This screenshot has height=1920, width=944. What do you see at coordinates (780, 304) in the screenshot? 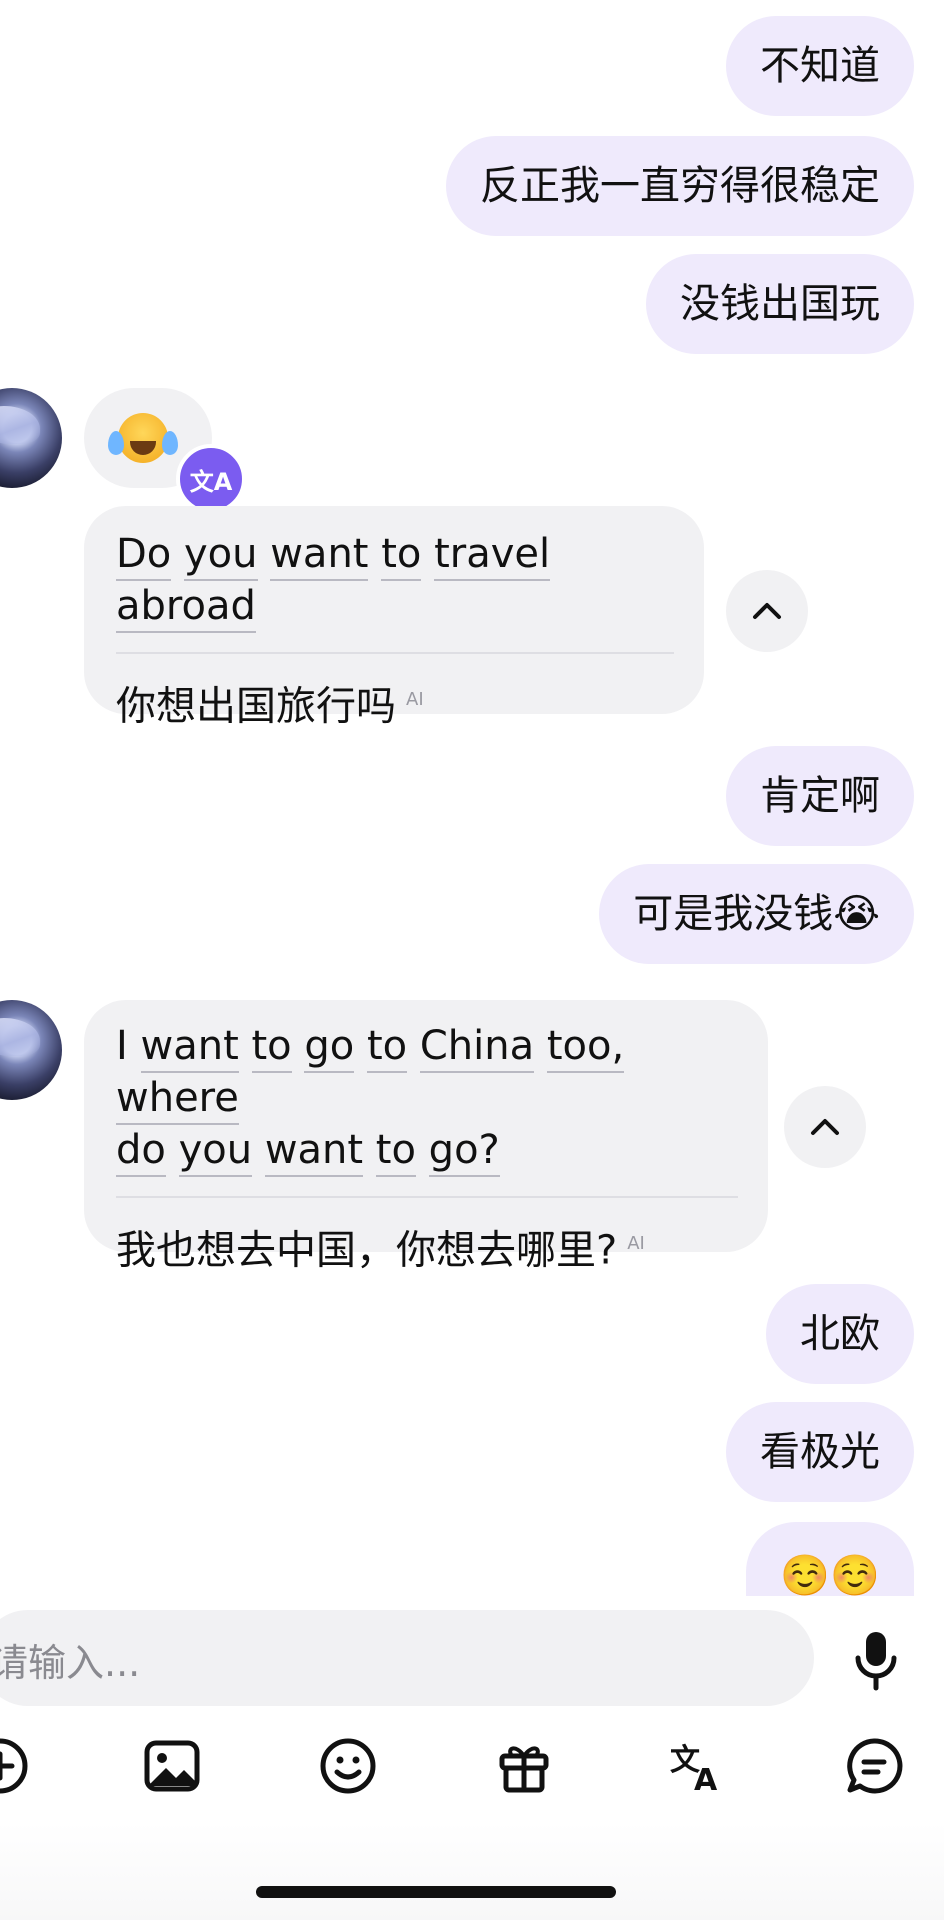
I see `message-outgoing: 没钱出国玩` at bounding box center [780, 304].